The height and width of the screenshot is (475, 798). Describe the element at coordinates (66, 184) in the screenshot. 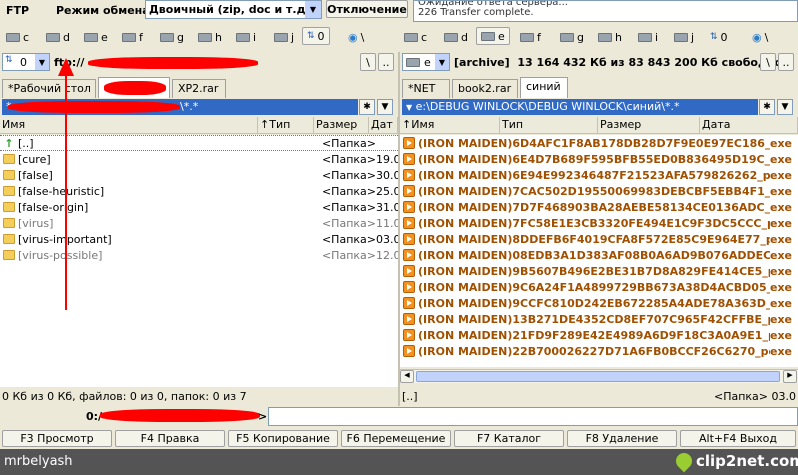

I see `annotation-arrow` at that location.